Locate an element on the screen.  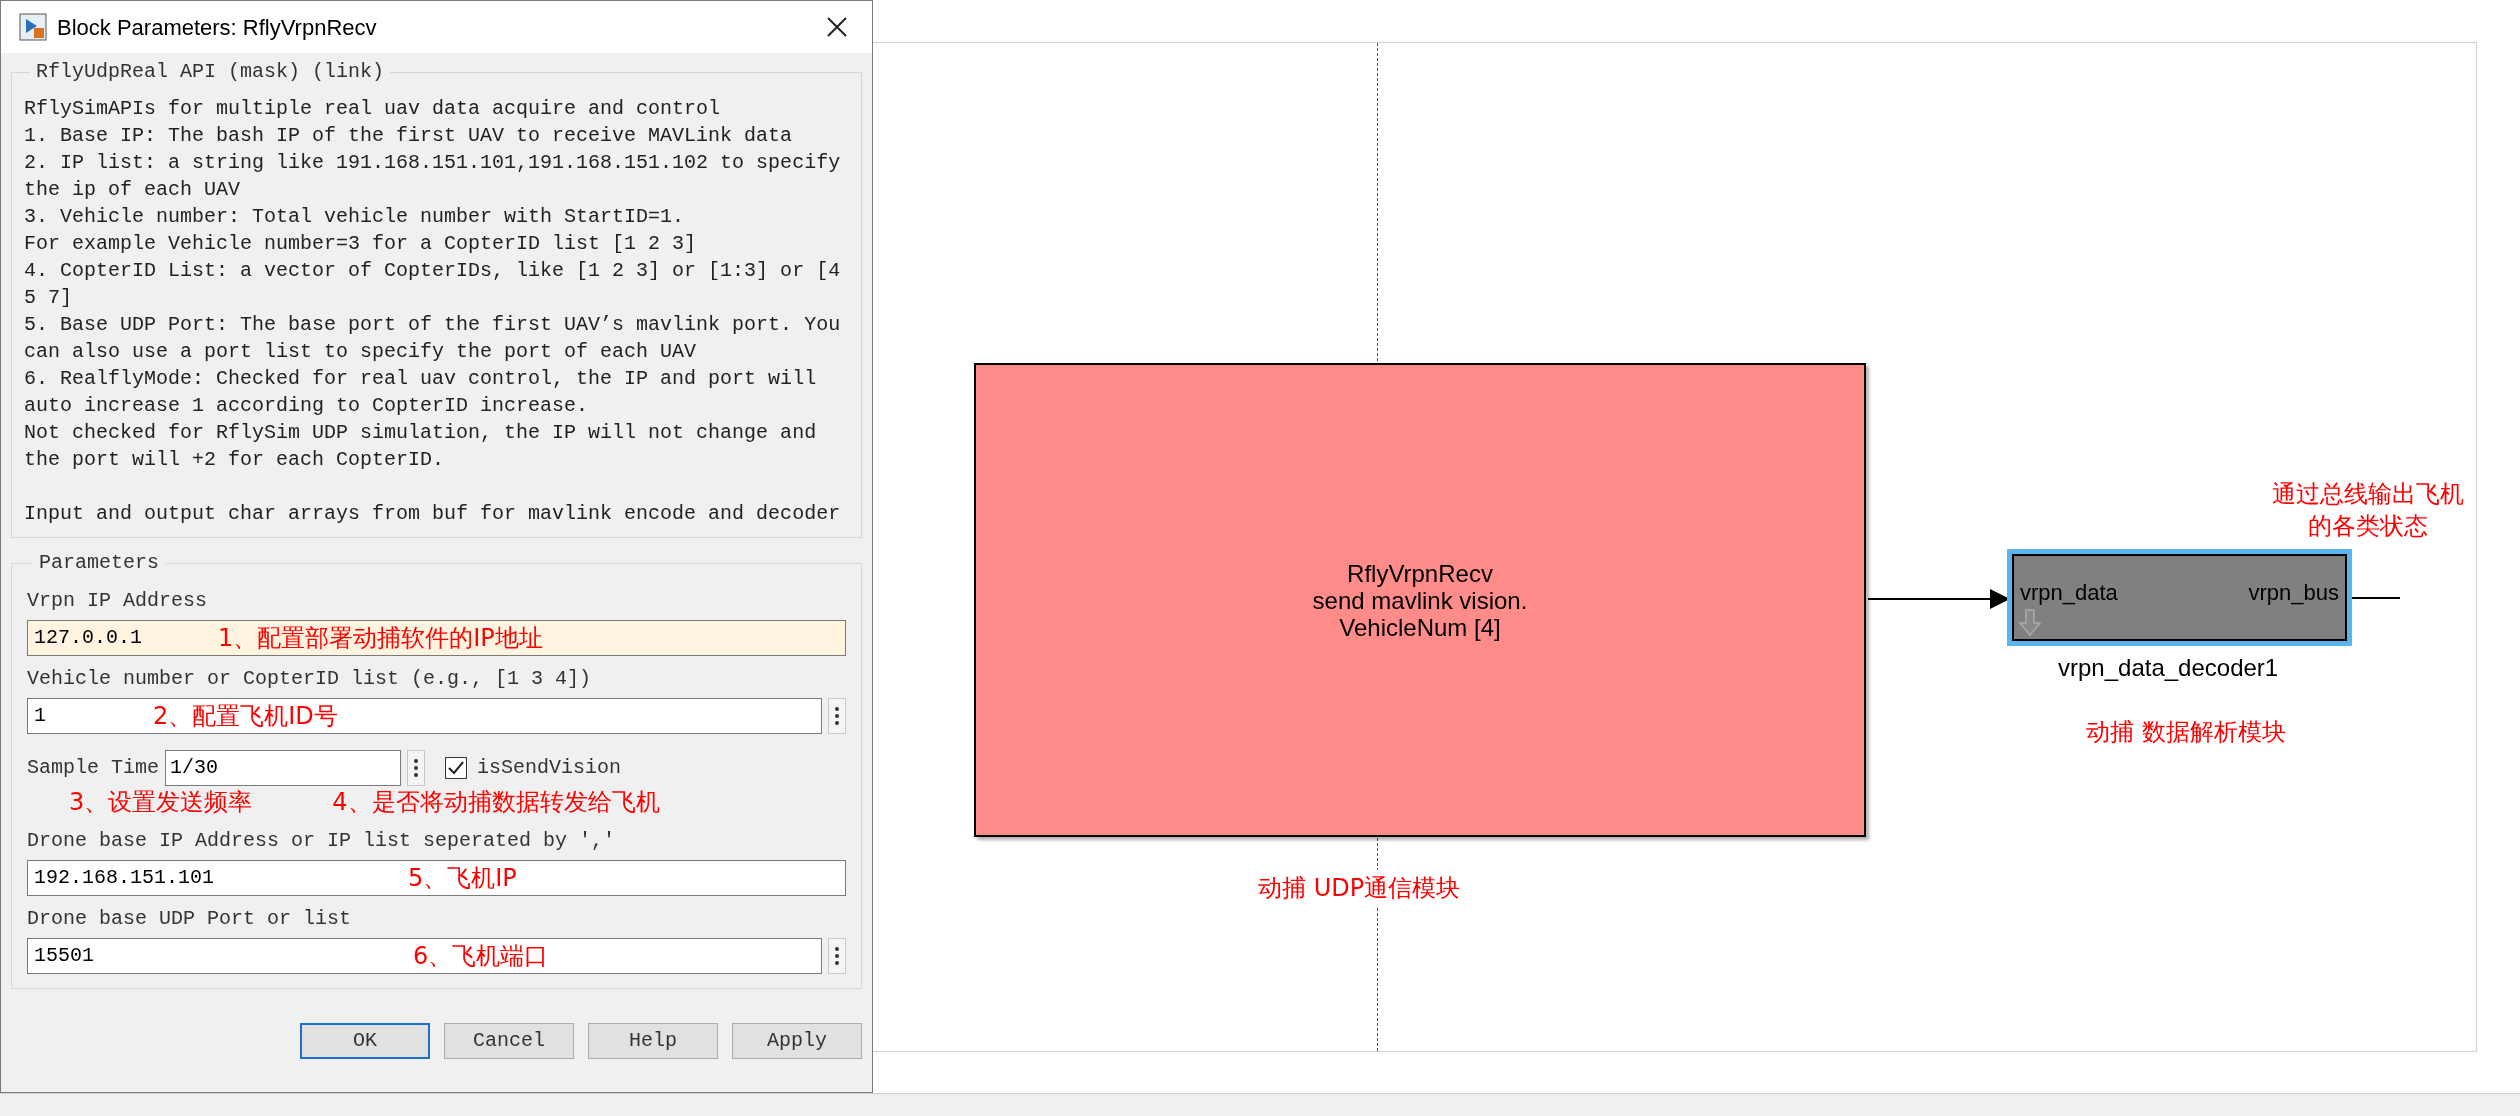
description-line: auto increase 1 according to CopterID increase. is located at coordinates (307, 406).